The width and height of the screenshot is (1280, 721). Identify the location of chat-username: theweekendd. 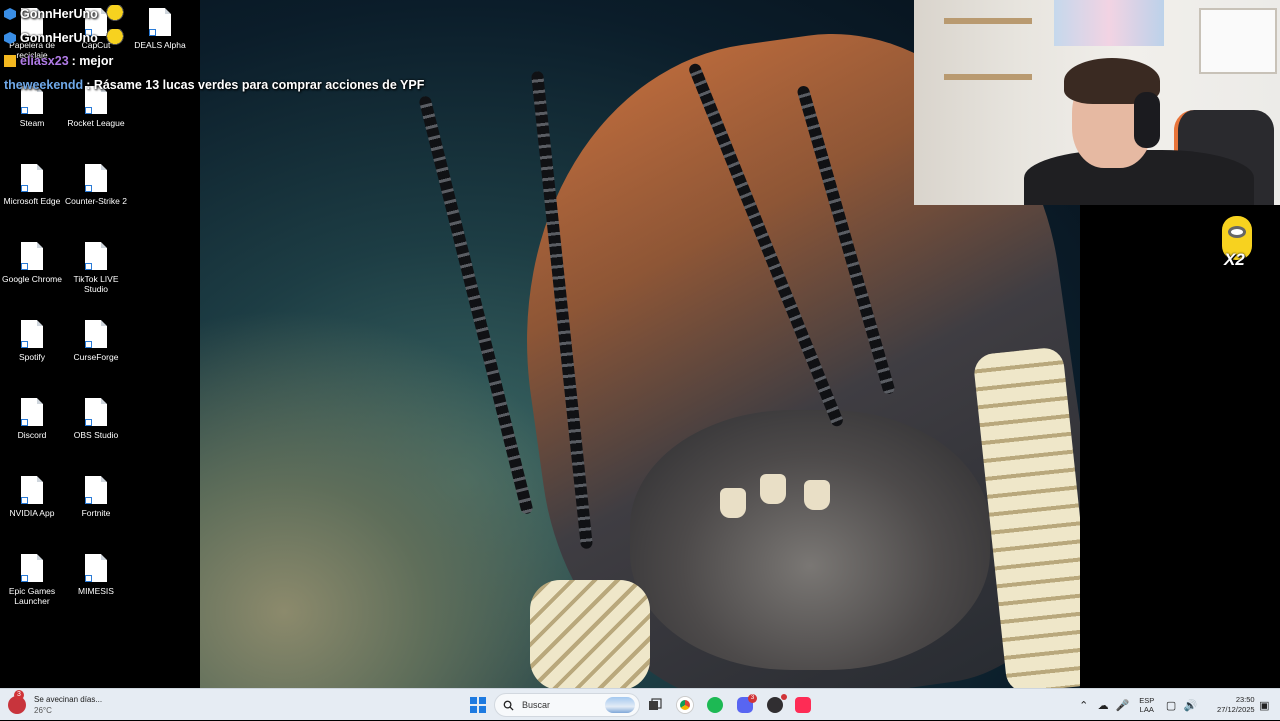
(44, 85).